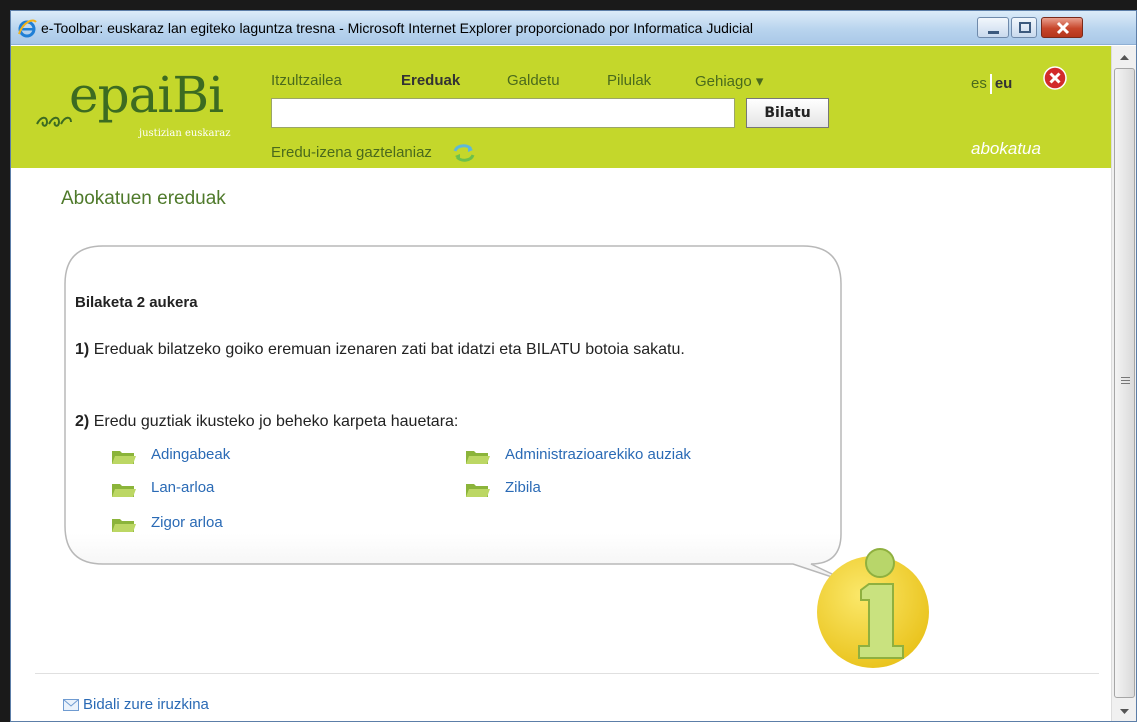 This screenshot has width=1137, height=722. I want to click on vertical-scrollbar, so click(1124, 384).